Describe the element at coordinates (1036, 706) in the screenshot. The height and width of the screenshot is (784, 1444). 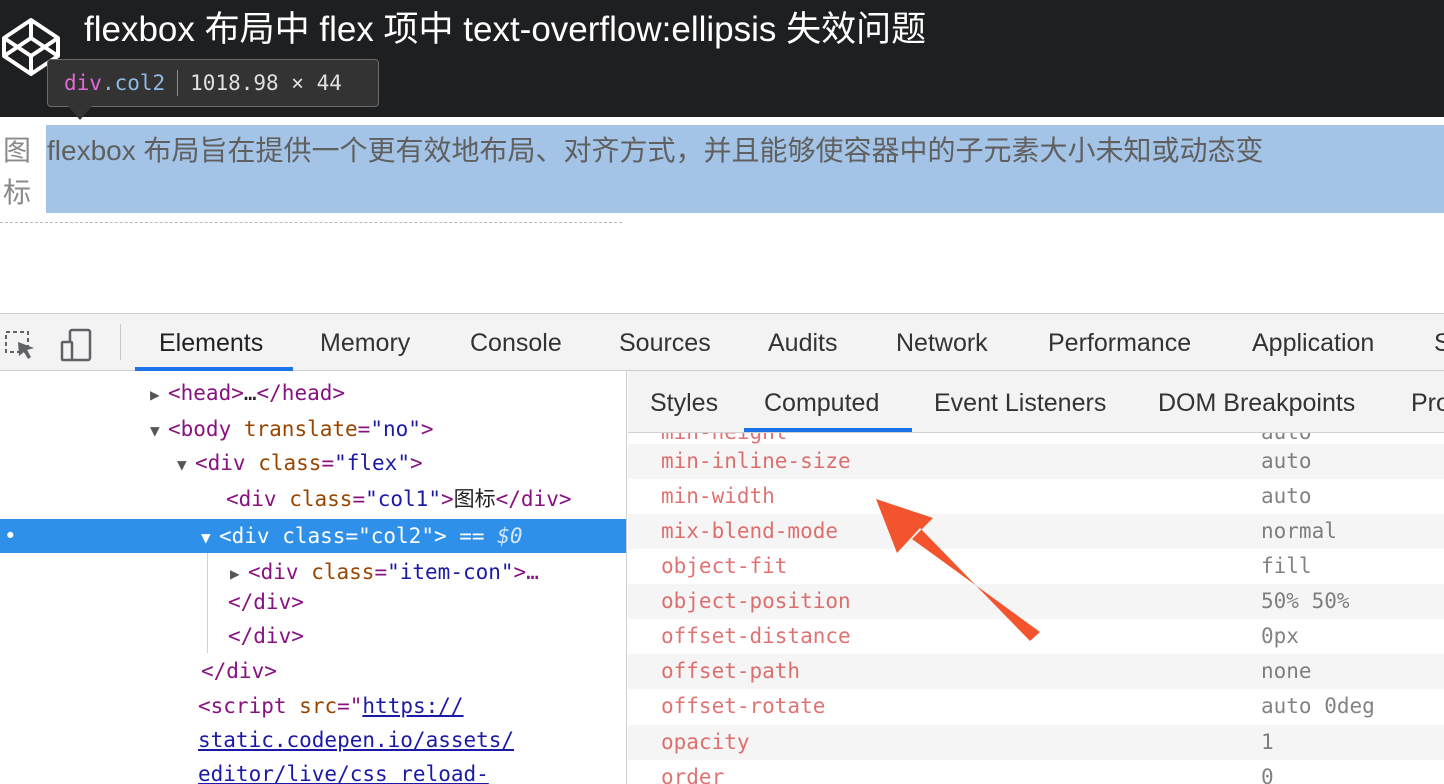
I see `computed-row: offset-rotate auto 0deg` at that location.